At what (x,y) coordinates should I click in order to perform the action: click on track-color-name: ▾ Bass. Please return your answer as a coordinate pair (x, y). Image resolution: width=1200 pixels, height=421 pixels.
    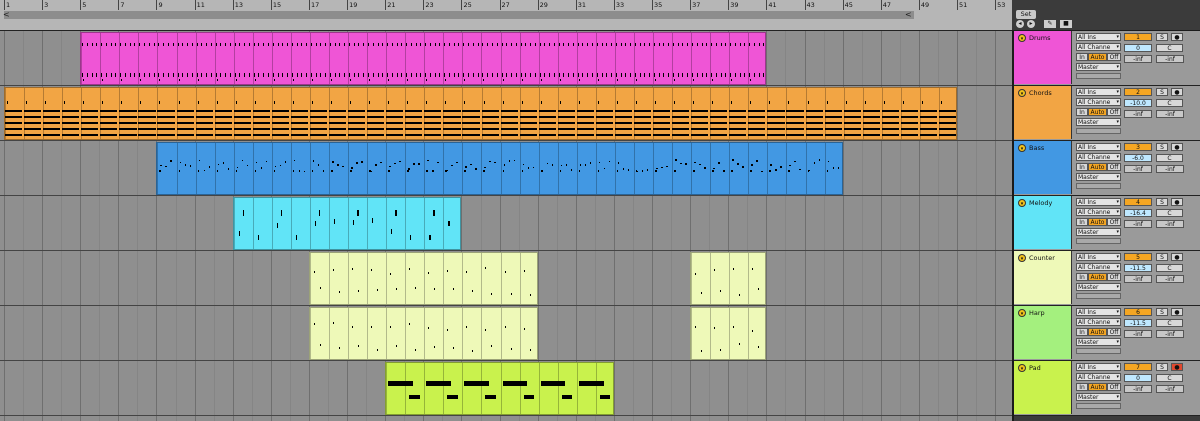
    Looking at the image, I should click on (1043, 167).